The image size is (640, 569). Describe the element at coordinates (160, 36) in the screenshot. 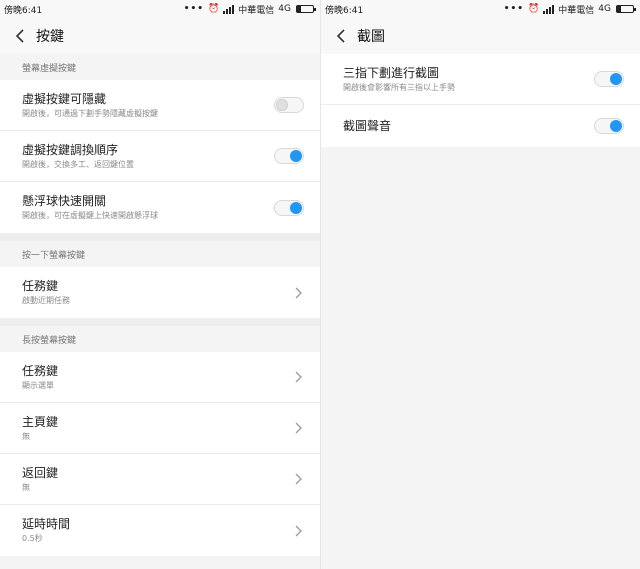

I see `title-bar: 按鍵` at that location.